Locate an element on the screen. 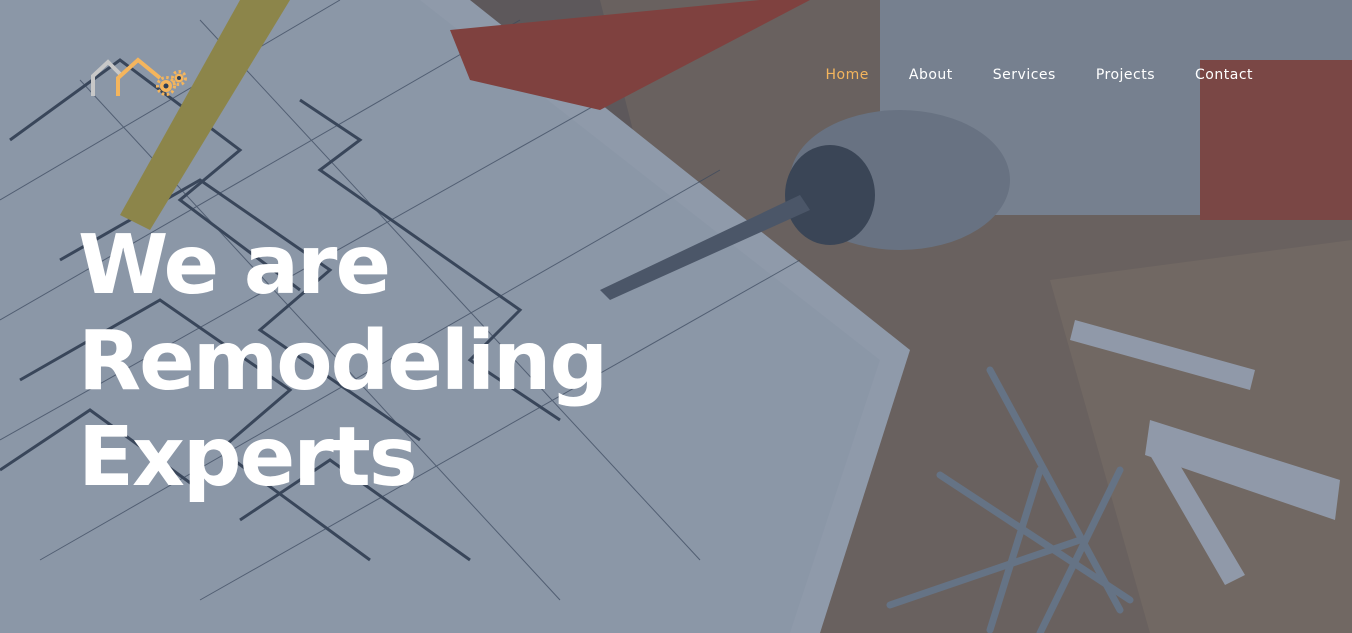 The width and height of the screenshot is (1352, 633). nav-about-link: About is located at coordinates (931, 75).